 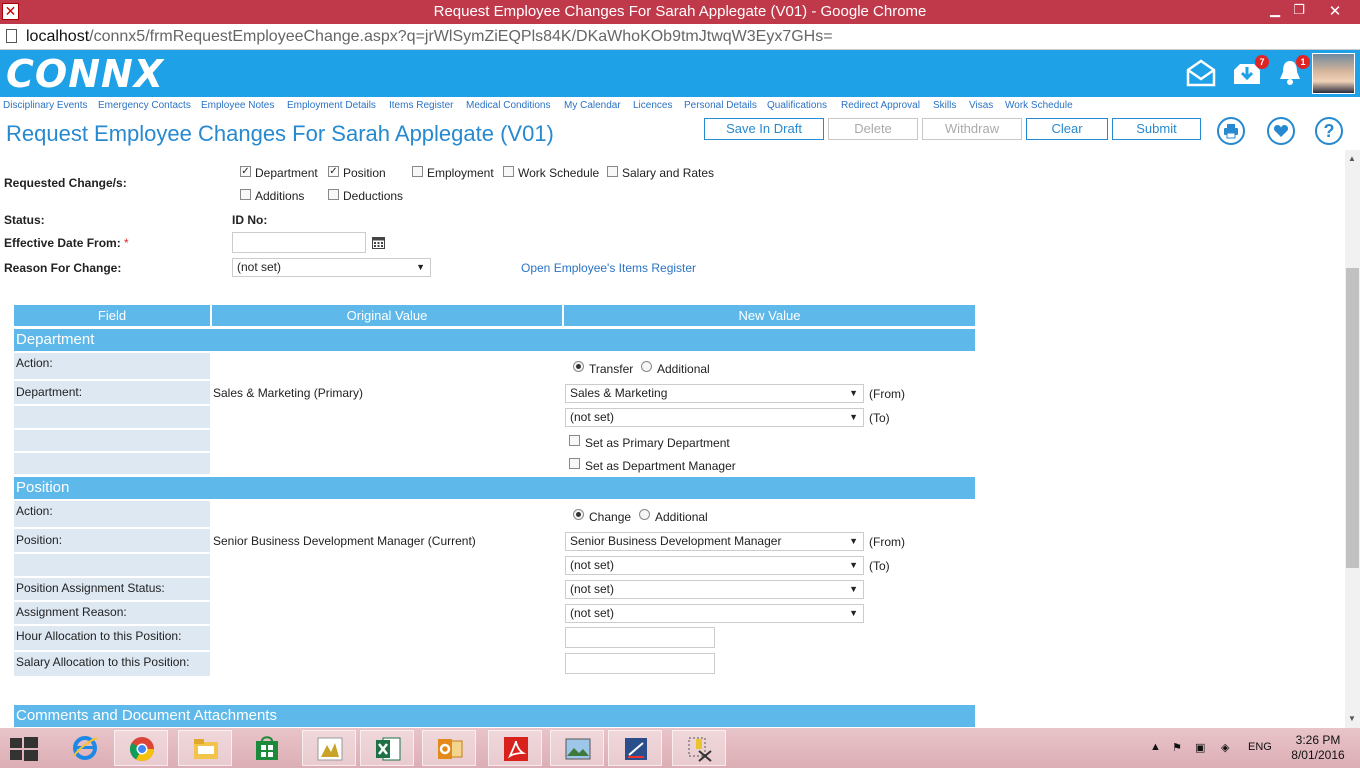 I want to click on snipping-tool-icon, so click(x=699, y=748).